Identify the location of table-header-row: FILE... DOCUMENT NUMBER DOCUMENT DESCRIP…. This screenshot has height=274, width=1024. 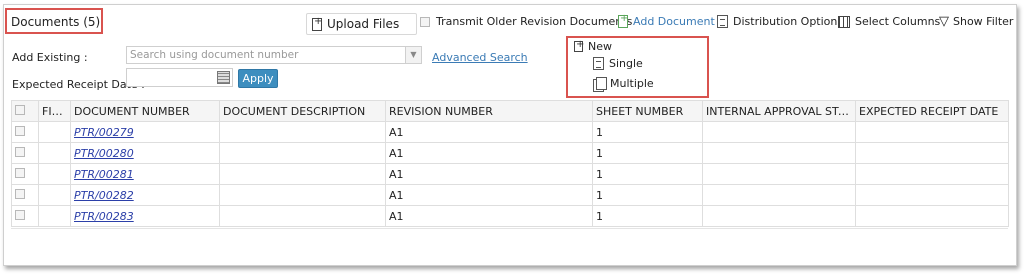
(510, 111).